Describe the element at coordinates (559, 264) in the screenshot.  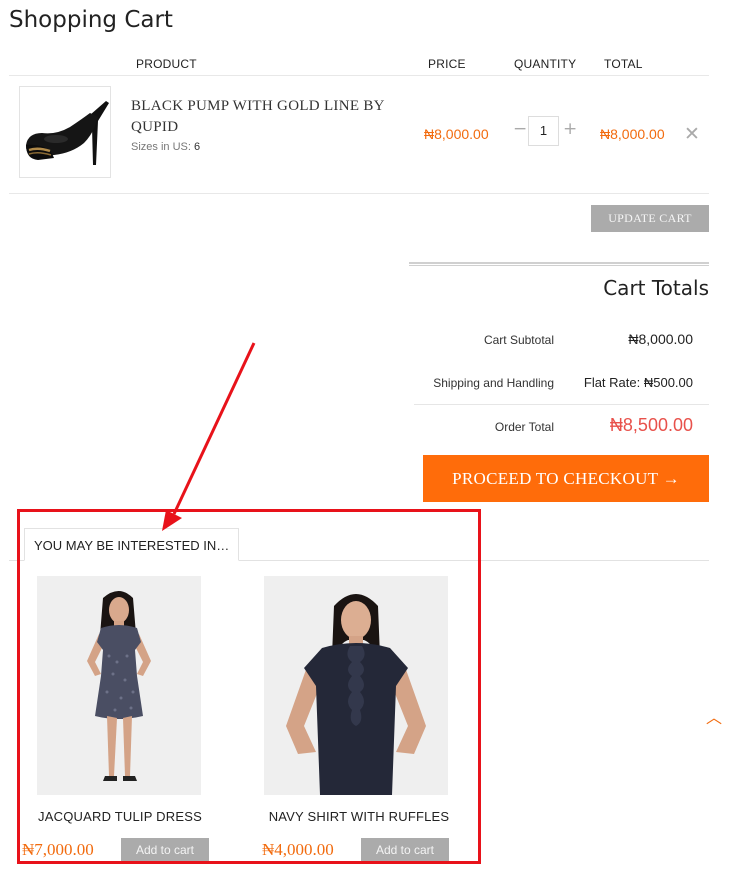
I see `totals-divider` at that location.